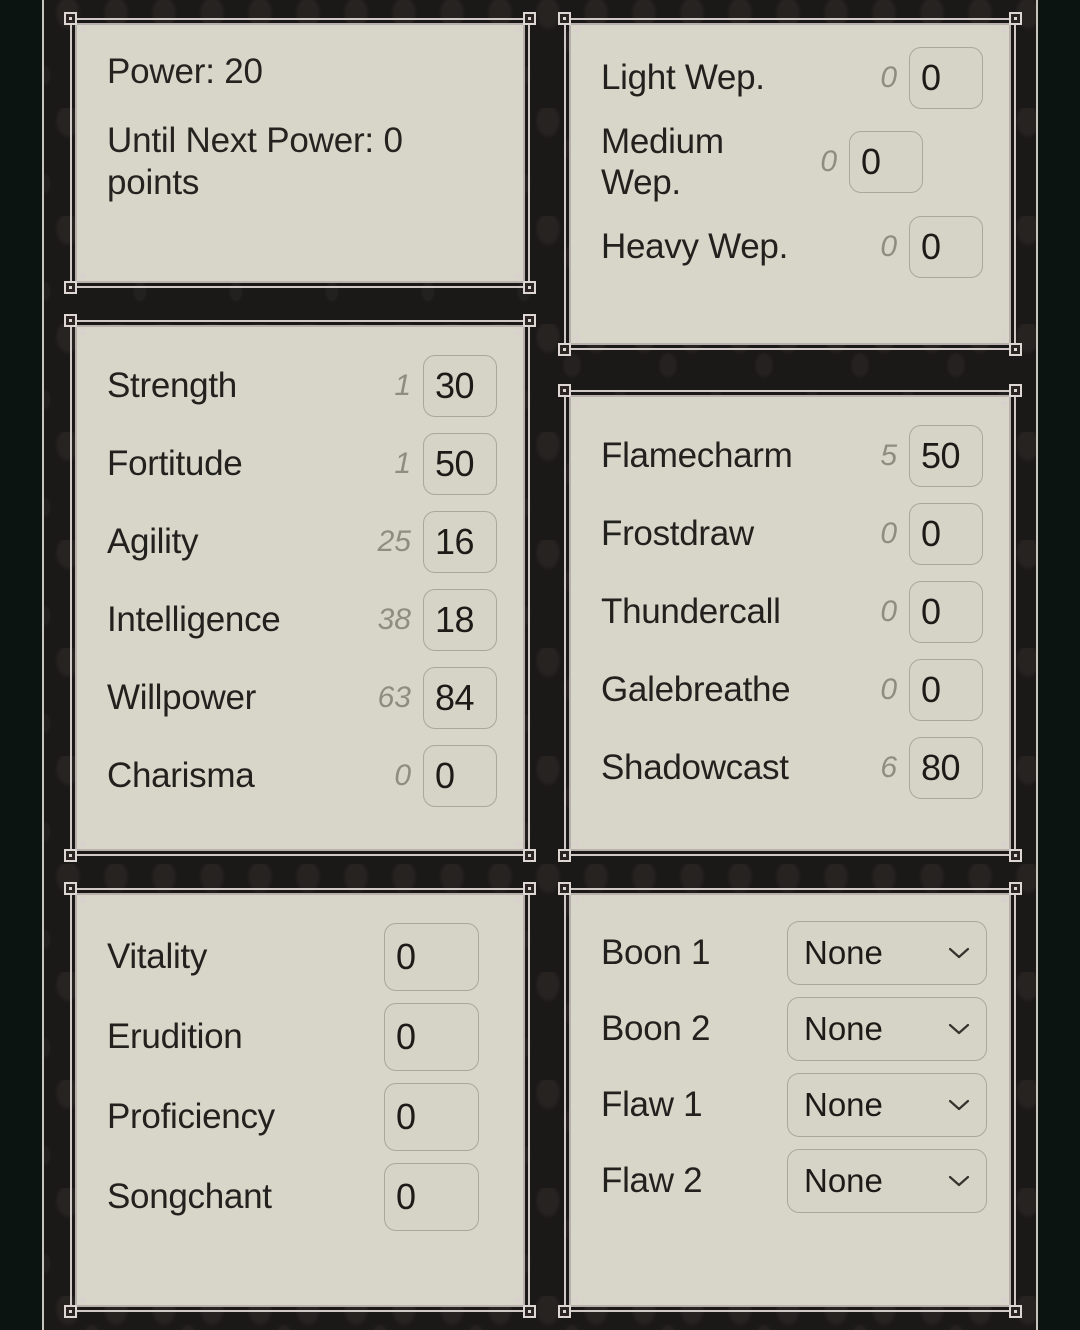  I want to click on stat-label: Fortitude, so click(175, 464).